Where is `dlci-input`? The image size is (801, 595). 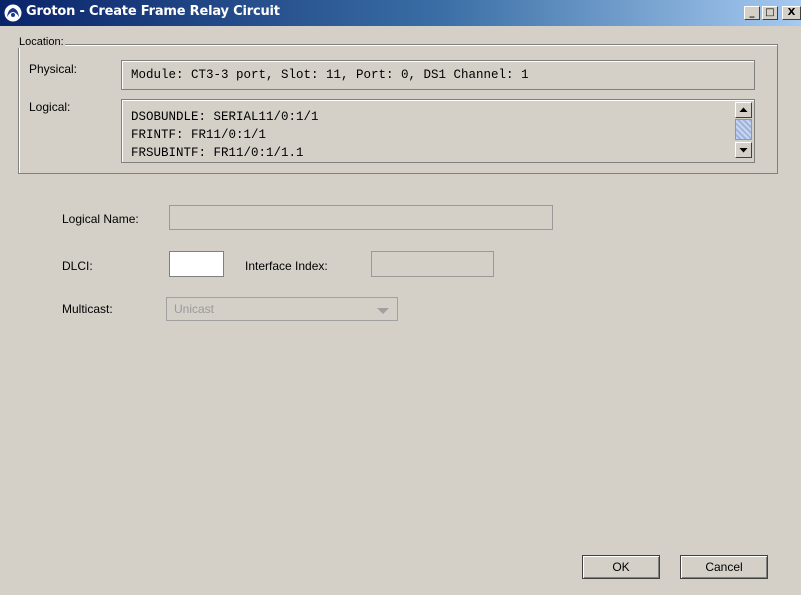 dlci-input is located at coordinates (196, 264).